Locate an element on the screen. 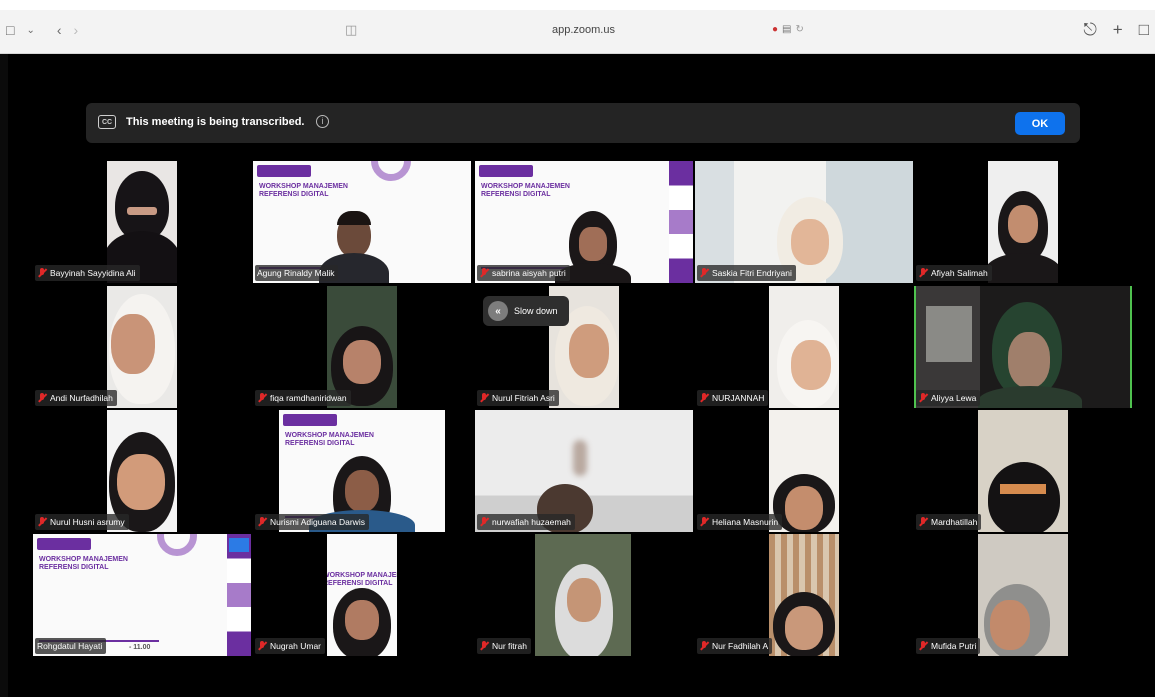 The image size is (1155, 697). participant-name: Nurul Husni asrumy is located at coordinates (82, 522).